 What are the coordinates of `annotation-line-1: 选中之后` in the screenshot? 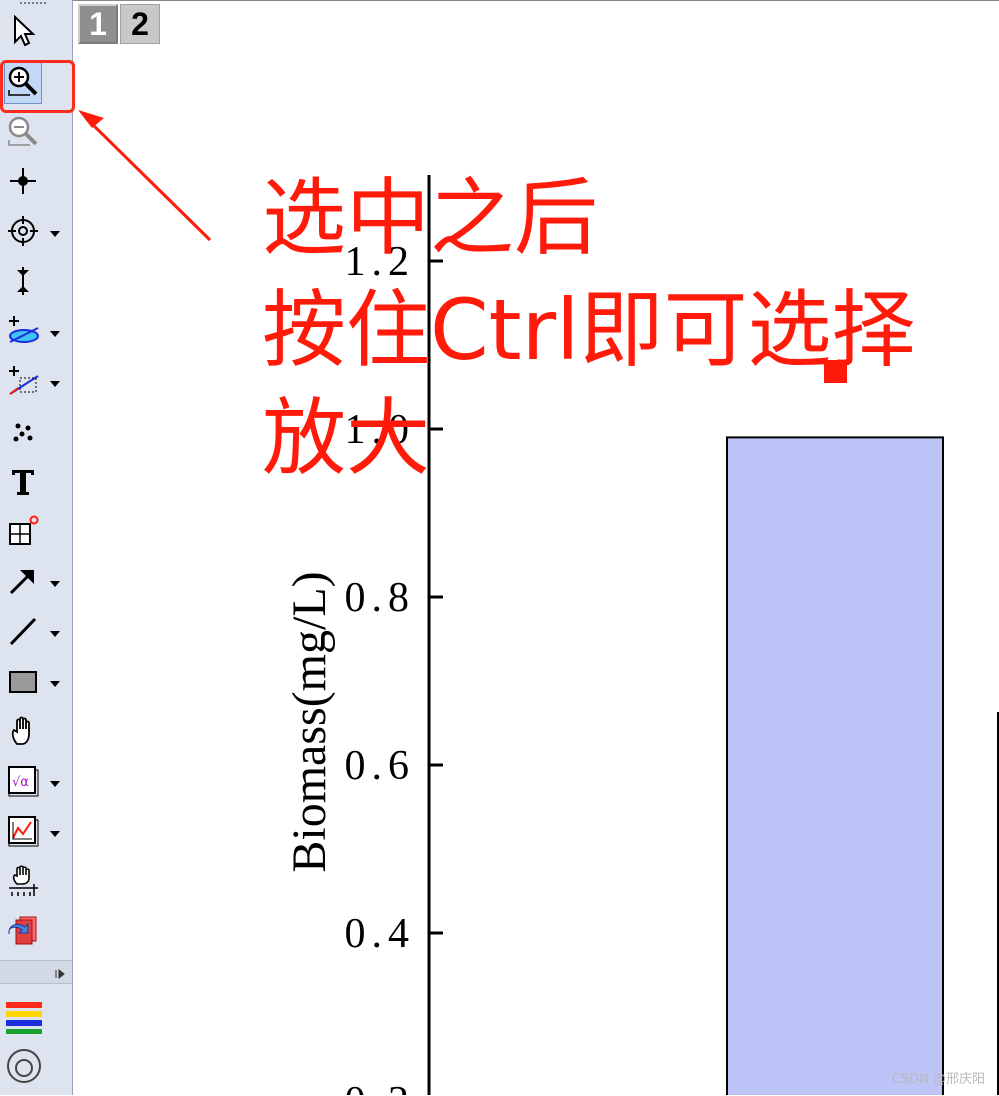 It's located at (430, 218).